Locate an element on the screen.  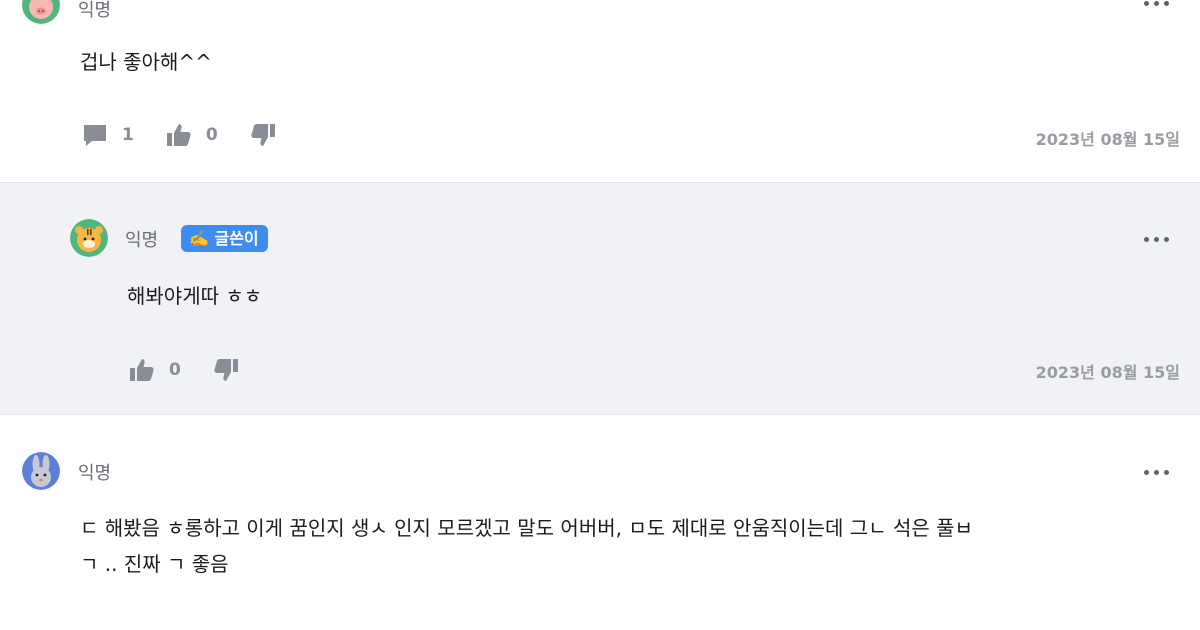
comment-actions: 1 0 is located at coordinates (179, 135).